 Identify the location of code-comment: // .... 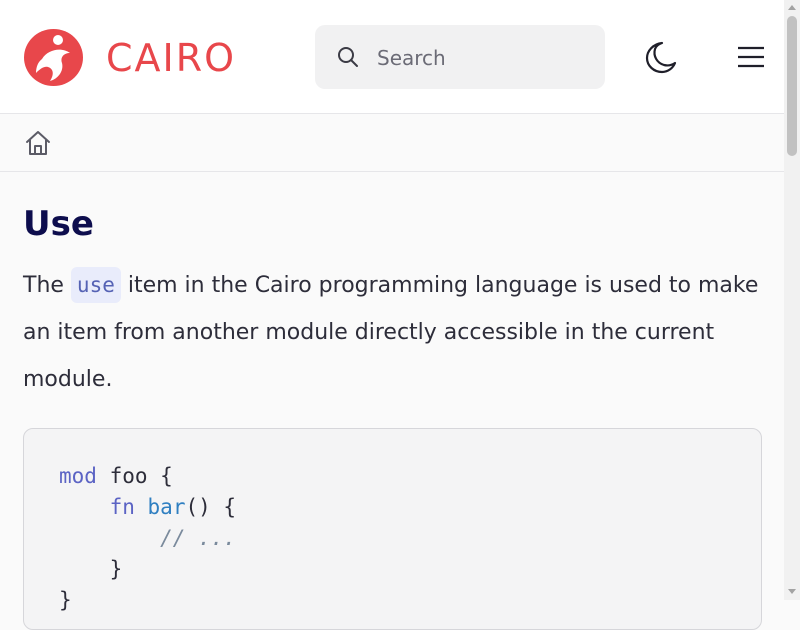
(198, 538).